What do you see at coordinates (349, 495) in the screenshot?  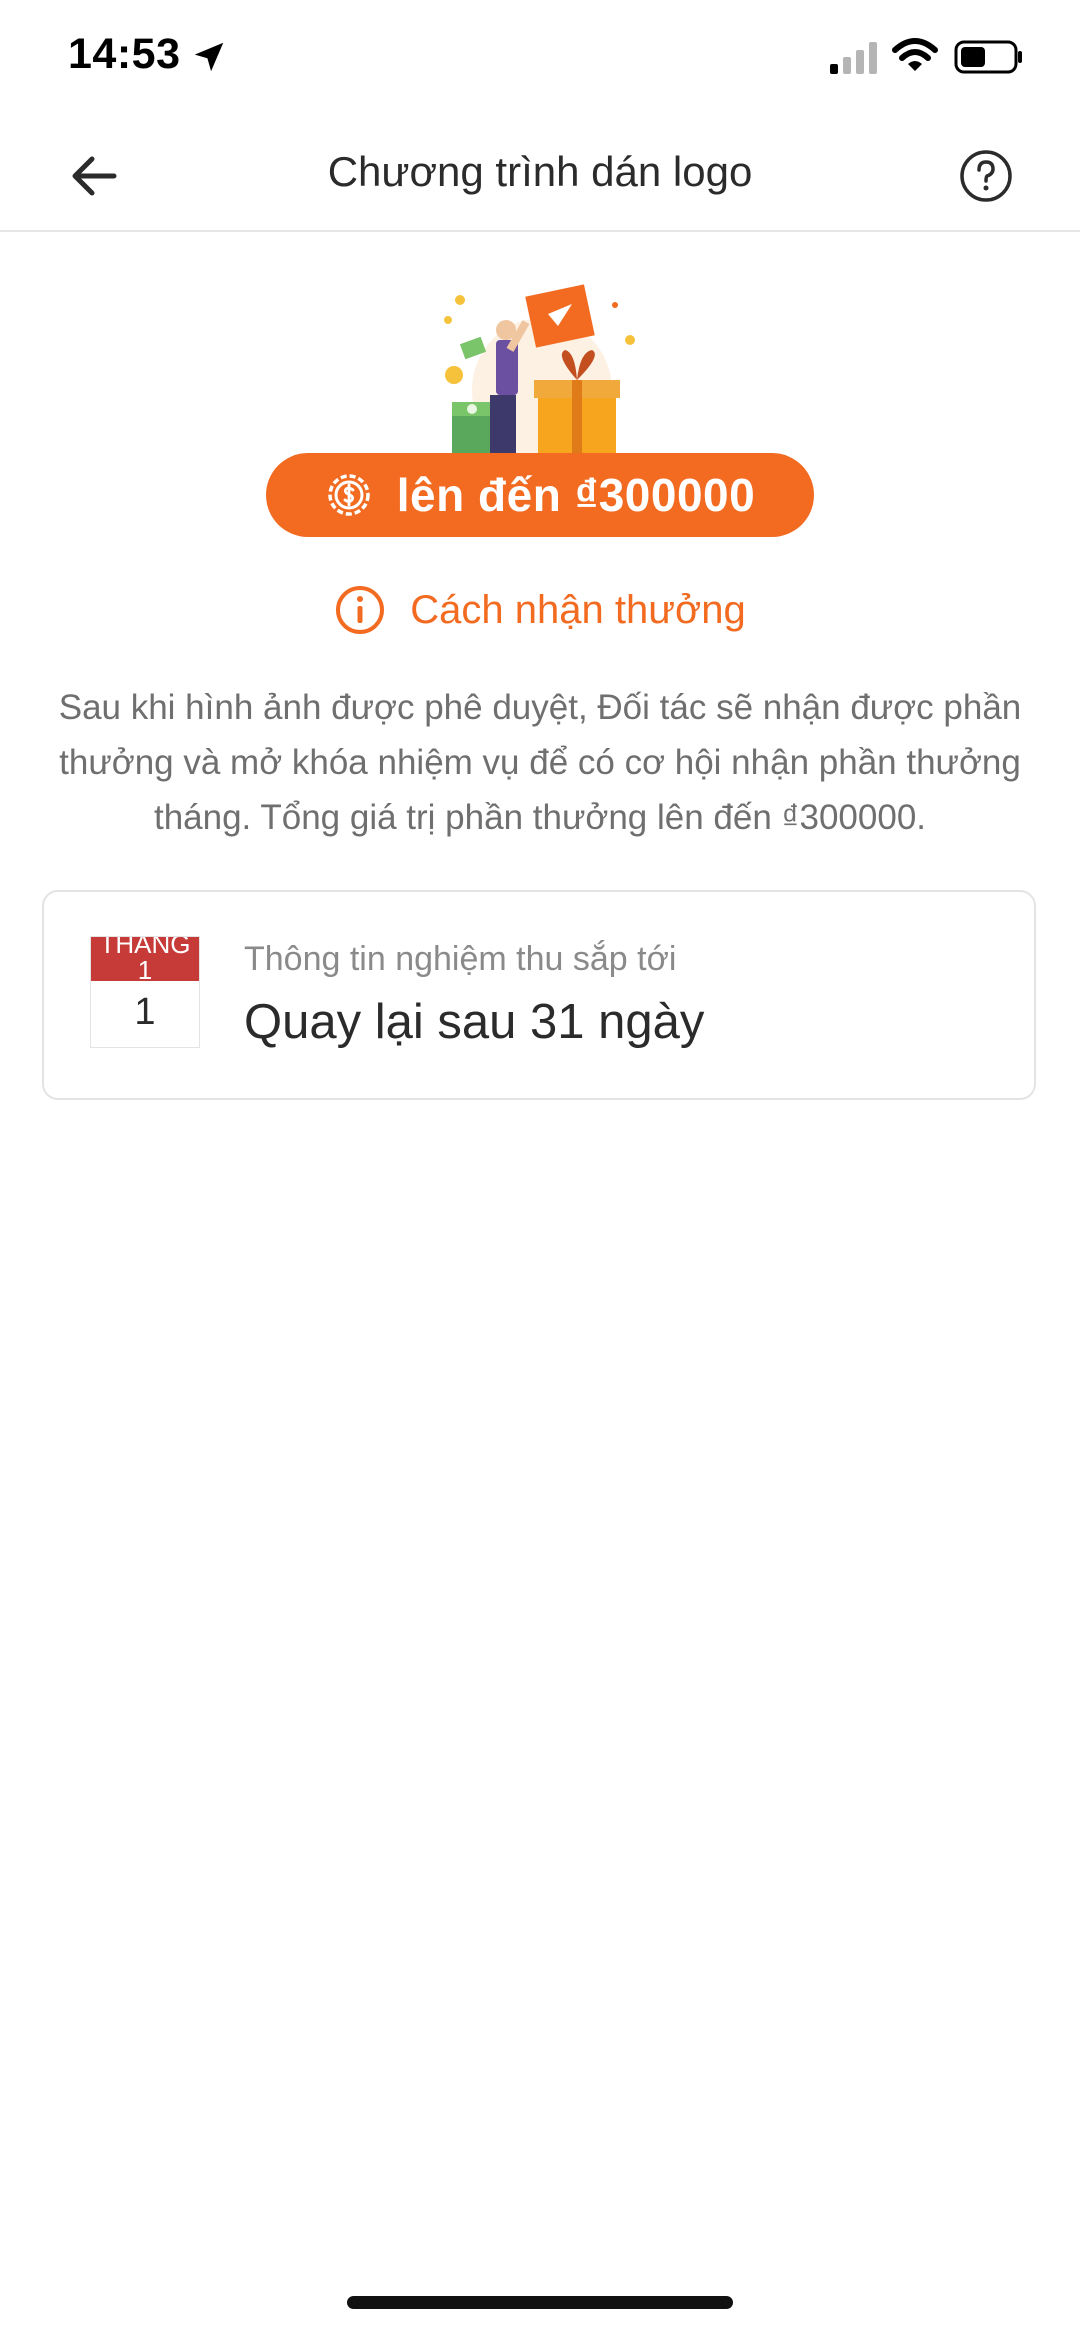 I see `dollar-coin-icon` at bounding box center [349, 495].